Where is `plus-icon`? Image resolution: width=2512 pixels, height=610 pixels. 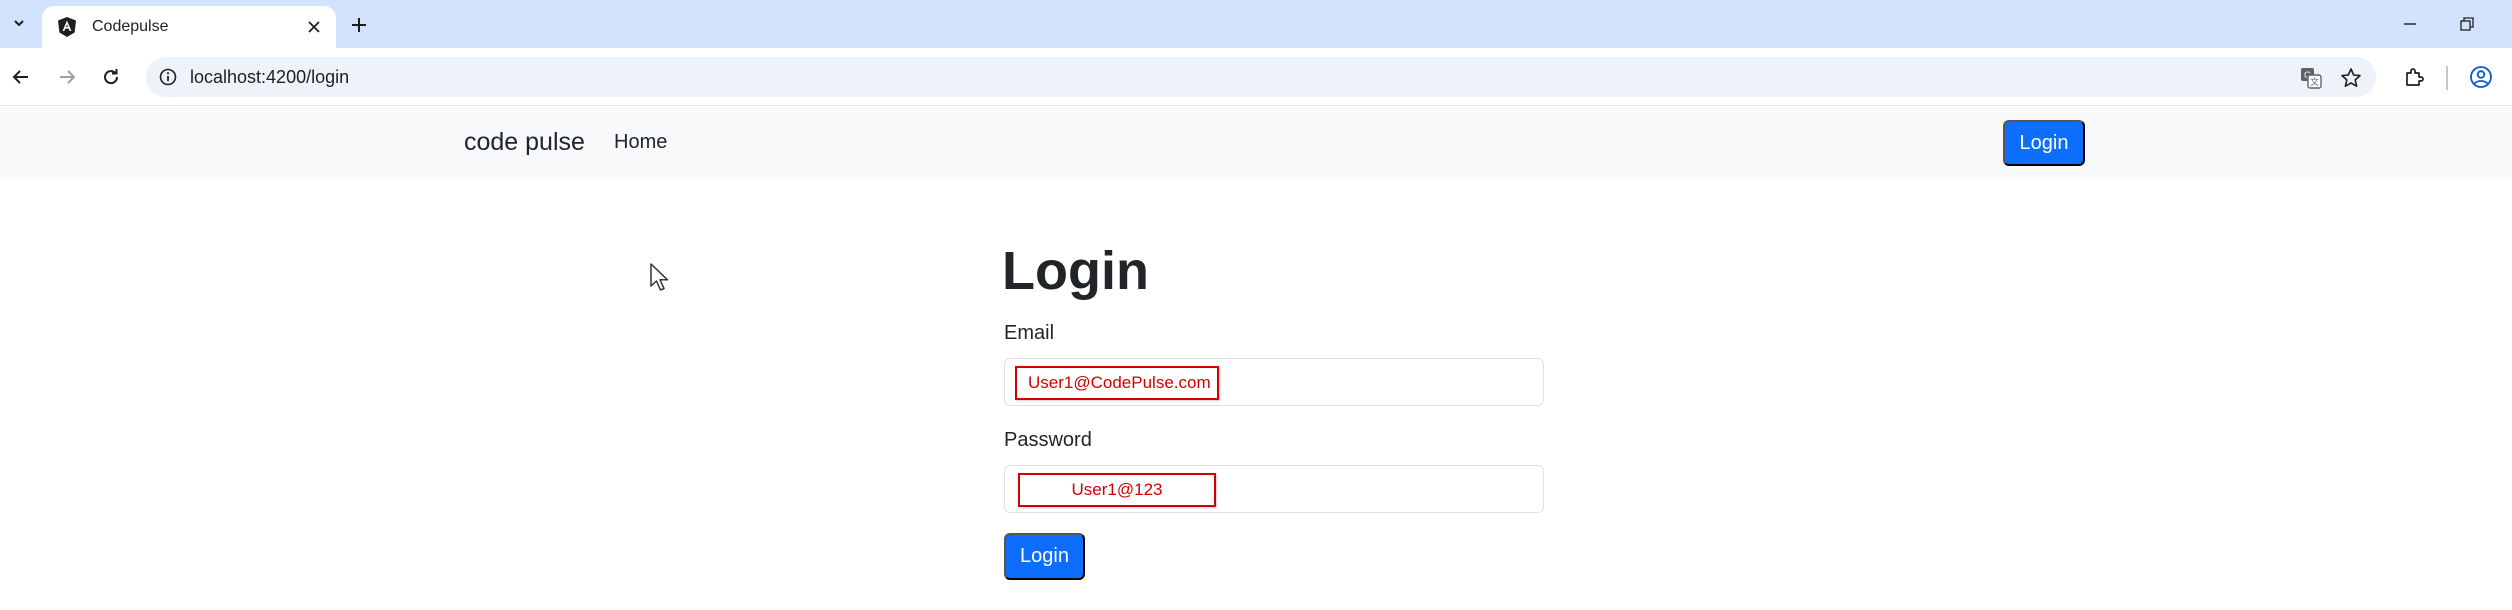
plus-icon is located at coordinates (359, 25).